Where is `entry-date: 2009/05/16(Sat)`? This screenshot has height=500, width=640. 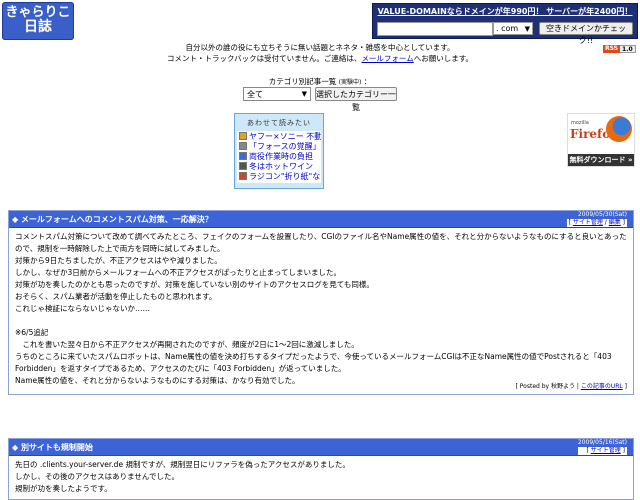
entry-date: 2009/05/16(Sat) is located at coordinates (602, 442).